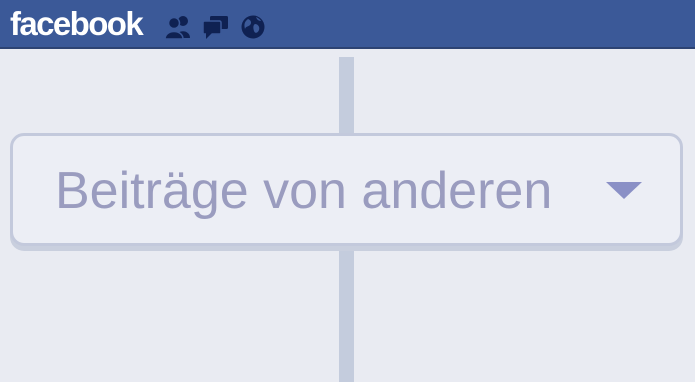 This screenshot has width=695, height=382. What do you see at coordinates (77, 24) in the screenshot?
I see `facebook-logo: facebook` at bounding box center [77, 24].